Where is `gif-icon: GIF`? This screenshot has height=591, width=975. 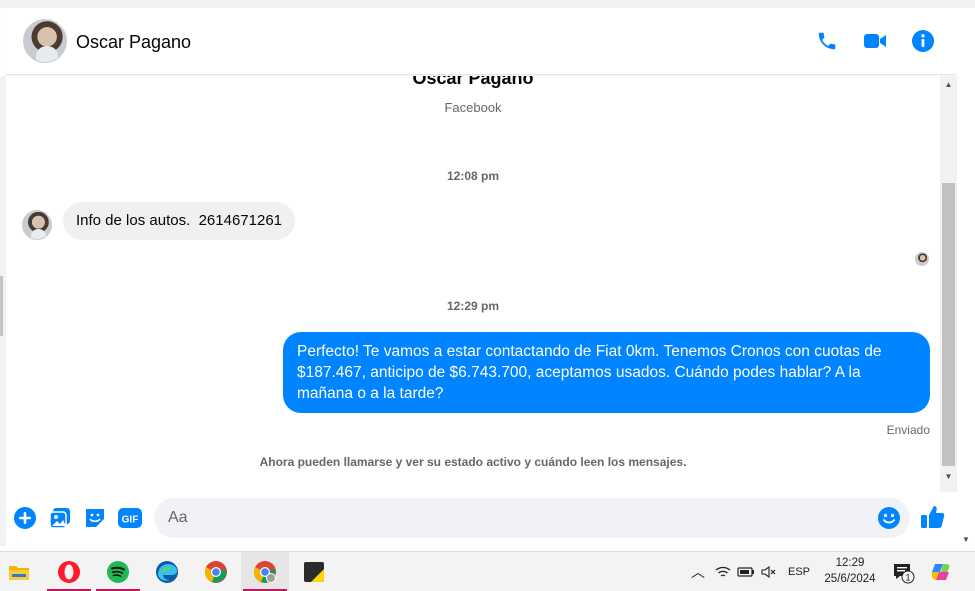 gif-icon: GIF is located at coordinates (130, 518).